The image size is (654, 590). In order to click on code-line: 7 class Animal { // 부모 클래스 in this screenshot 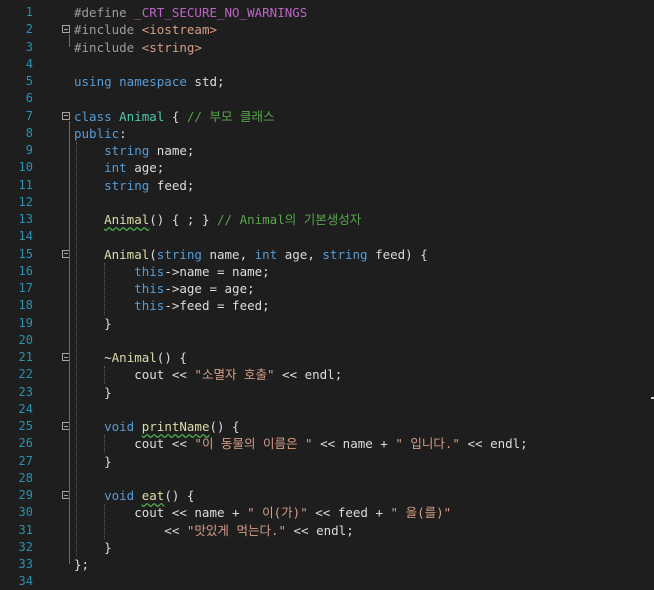, I will do `click(327, 116)`.